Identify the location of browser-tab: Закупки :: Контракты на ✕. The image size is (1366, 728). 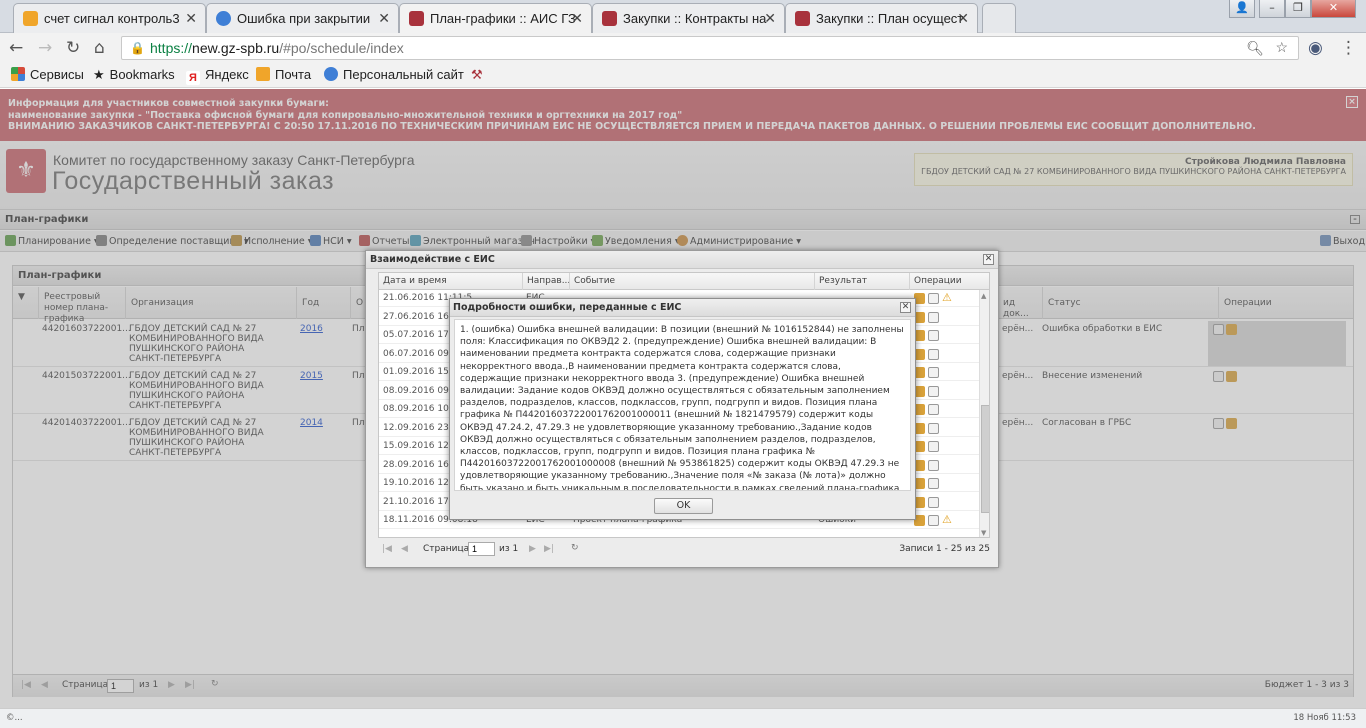
(688, 18).